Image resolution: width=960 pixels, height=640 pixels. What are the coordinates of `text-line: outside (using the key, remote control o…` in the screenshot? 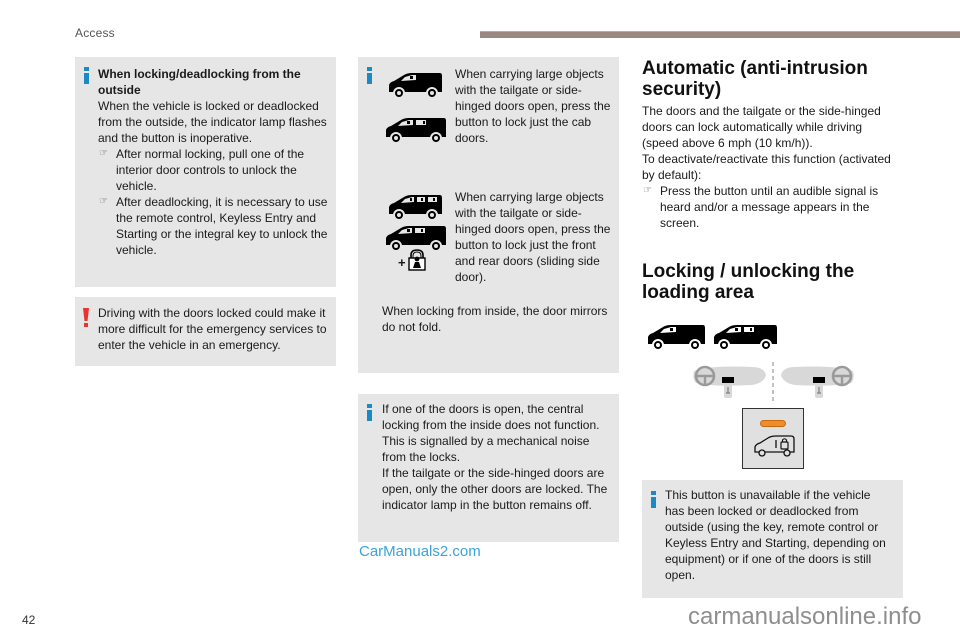 It's located at (772, 527).